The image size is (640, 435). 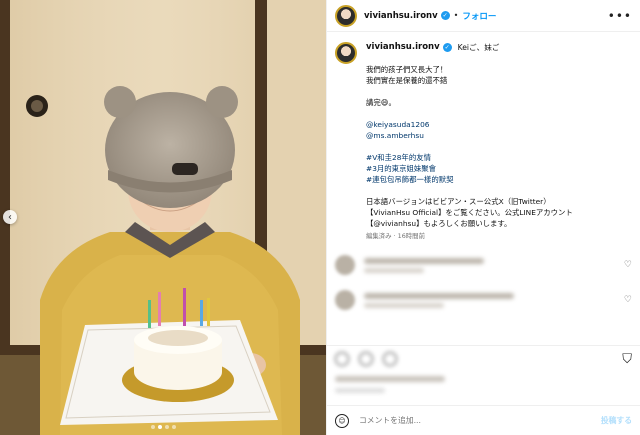 I want to click on likes-count-blurred, so click(x=390, y=379).